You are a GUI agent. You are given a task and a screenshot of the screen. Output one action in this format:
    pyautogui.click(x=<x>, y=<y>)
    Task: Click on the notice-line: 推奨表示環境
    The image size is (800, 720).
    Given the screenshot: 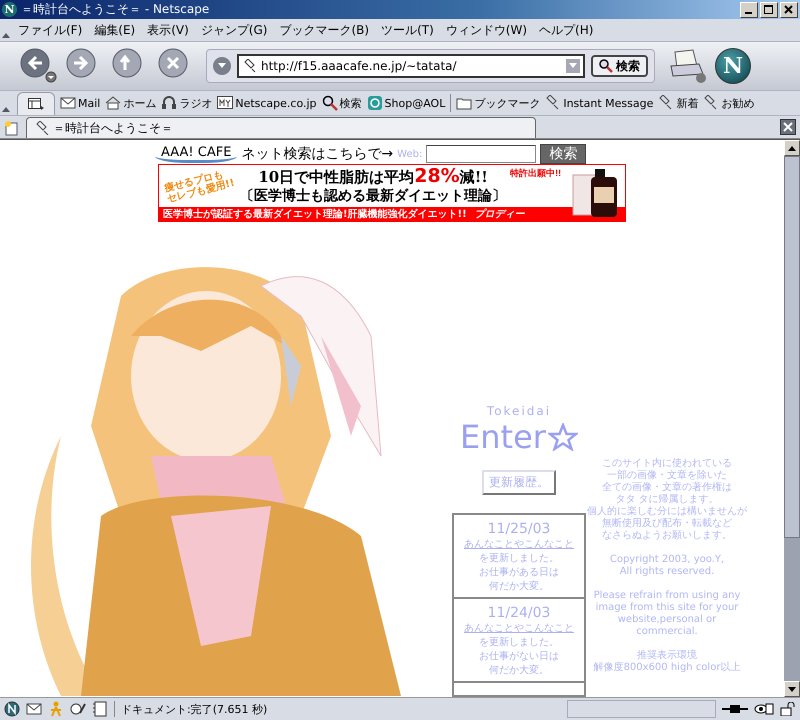 What is the action you would take?
    pyautogui.click(x=667, y=656)
    